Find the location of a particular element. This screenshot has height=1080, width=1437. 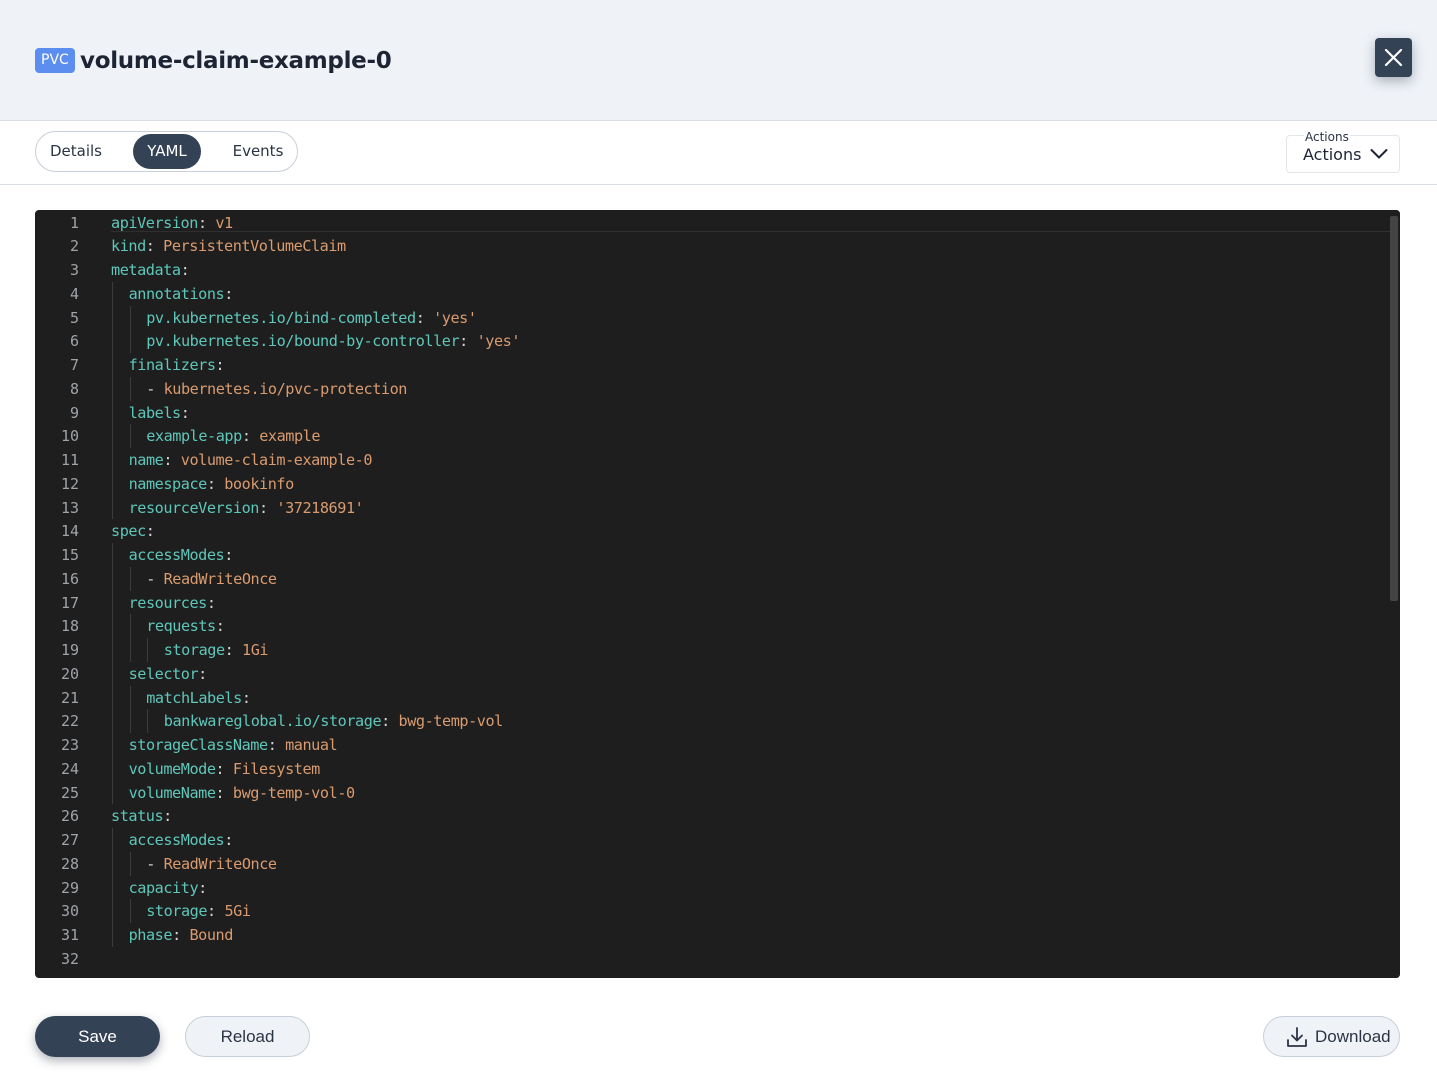

view-tabs: Details YAML Events is located at coordinates (166, 151).